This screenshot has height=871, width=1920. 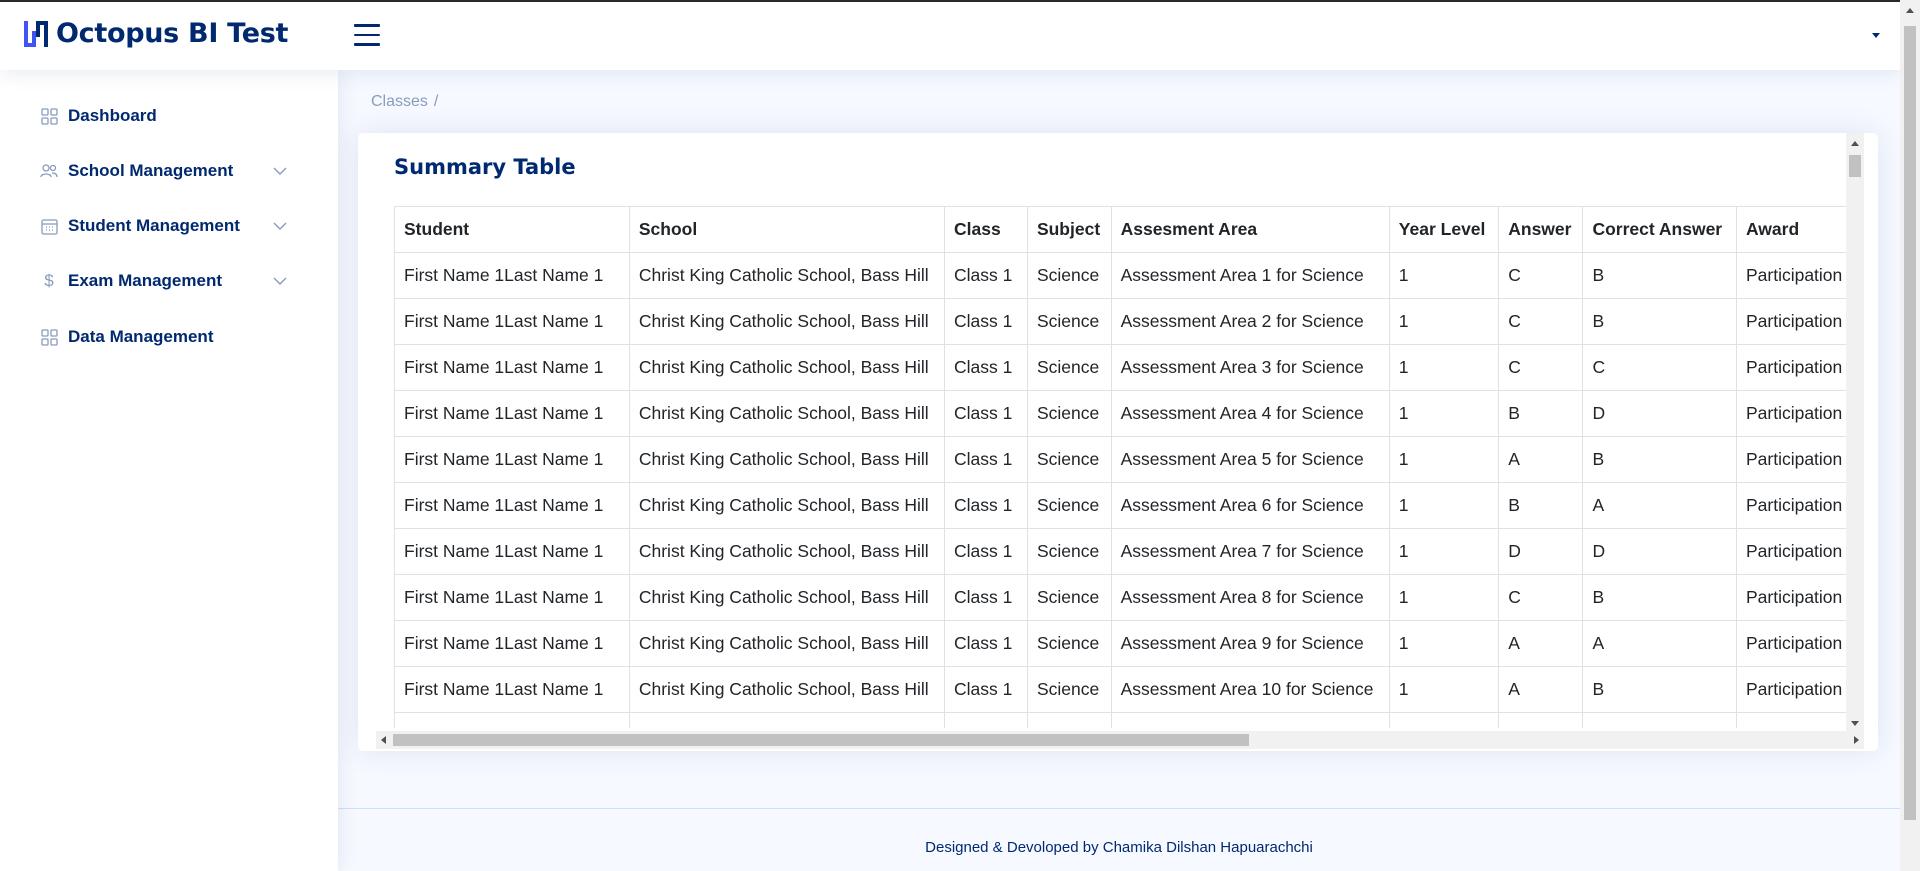 What do you see at coordinates (1250, 413) in the screenshot?
I see `table-cell: Assessment Area 4 for Science` at bounding box center [1250, 413].